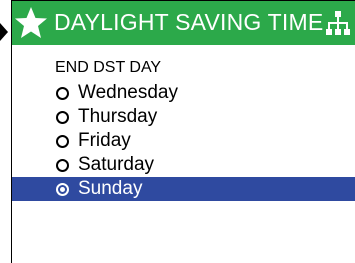  Describe the element at coordinates (104, 140) in the screenshot. I see `option-label: Friday` at that location.